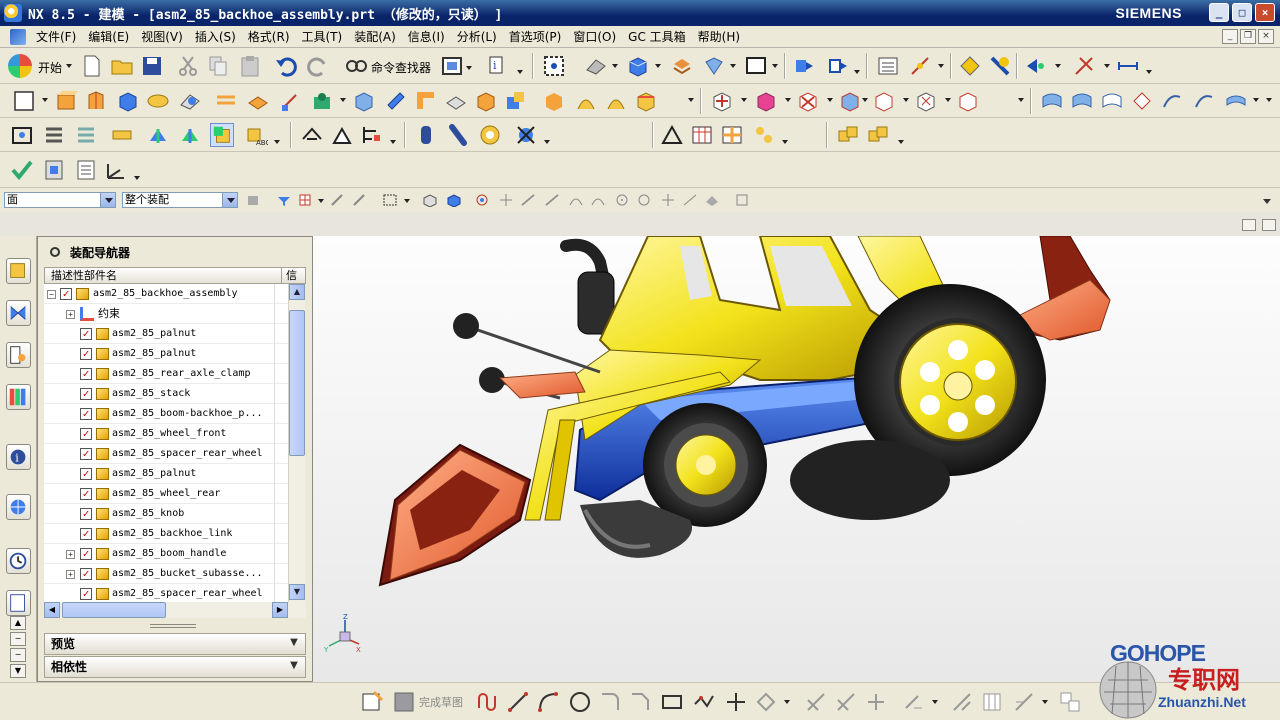  What do you see at coordinates (1269, 225) in the screenshot?
I see `viewport-maximize-icon` at bounding box center [1269, 225].